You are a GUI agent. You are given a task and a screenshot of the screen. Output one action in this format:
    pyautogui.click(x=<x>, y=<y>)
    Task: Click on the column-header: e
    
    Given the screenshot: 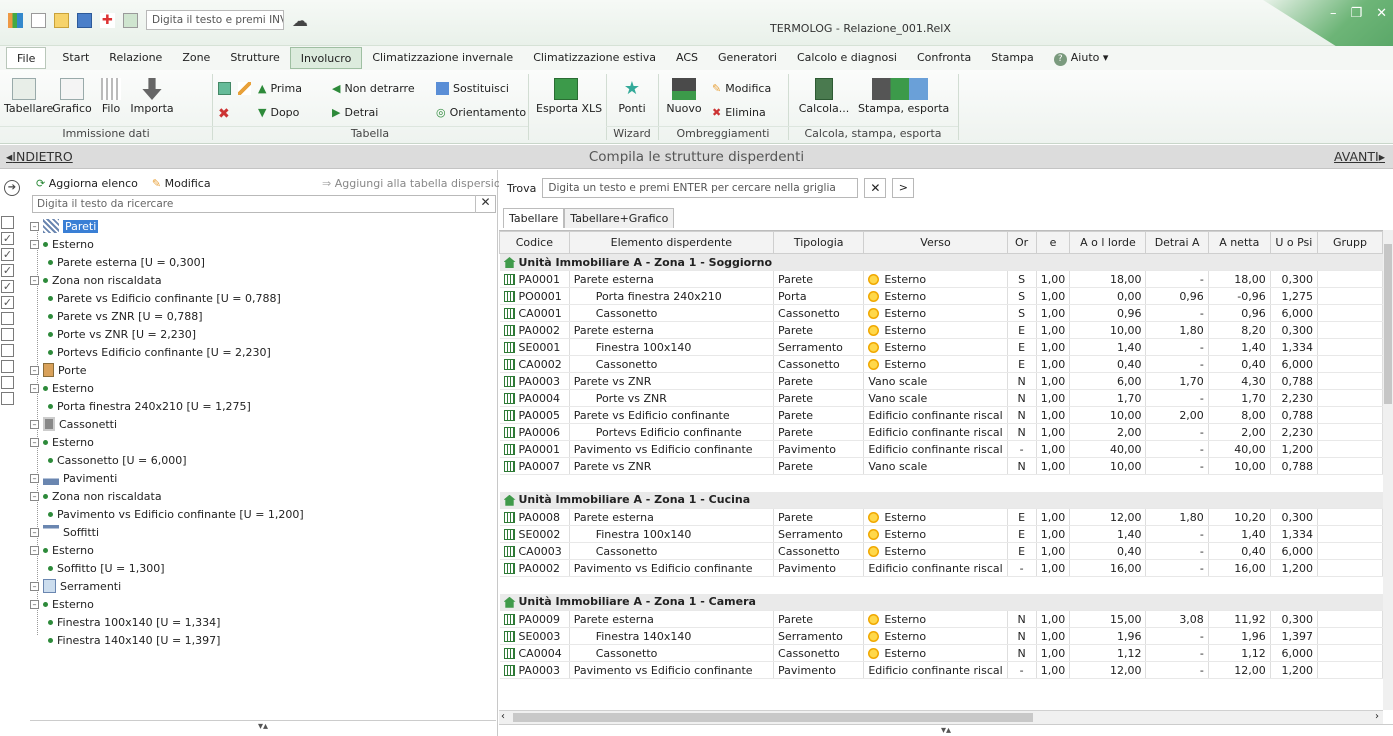 What is the action you would take?
    pyautogui.click(x=1053, y=242)
    